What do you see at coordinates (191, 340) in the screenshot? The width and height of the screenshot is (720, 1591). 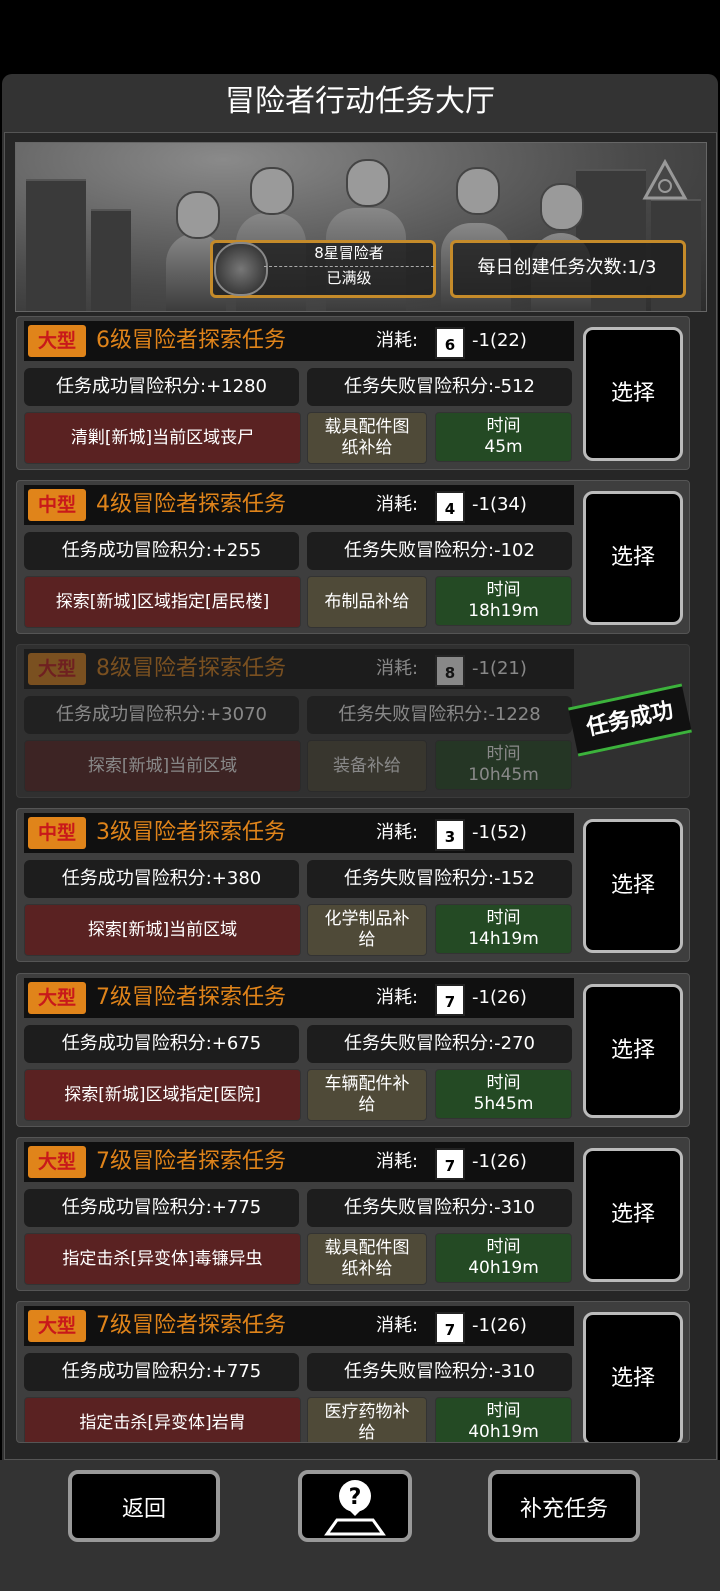 I see `task-name: 6级冒险者探索任务` at bounding box center [191, 340].